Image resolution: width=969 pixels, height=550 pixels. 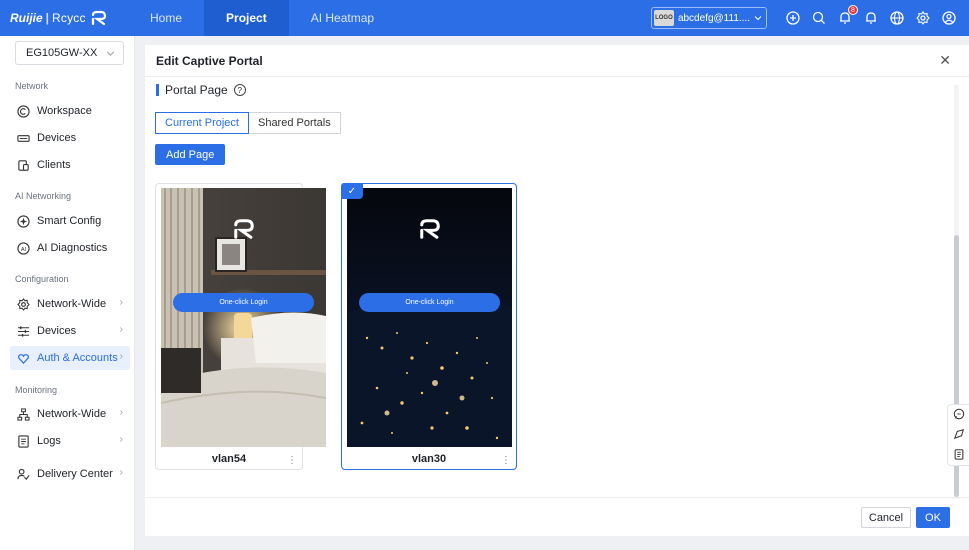 What do you see at coordinates (70, 331) in the screenshot?
I see `sidebar-item-config-devices: Devices ›` at bounding box center [70, 331].